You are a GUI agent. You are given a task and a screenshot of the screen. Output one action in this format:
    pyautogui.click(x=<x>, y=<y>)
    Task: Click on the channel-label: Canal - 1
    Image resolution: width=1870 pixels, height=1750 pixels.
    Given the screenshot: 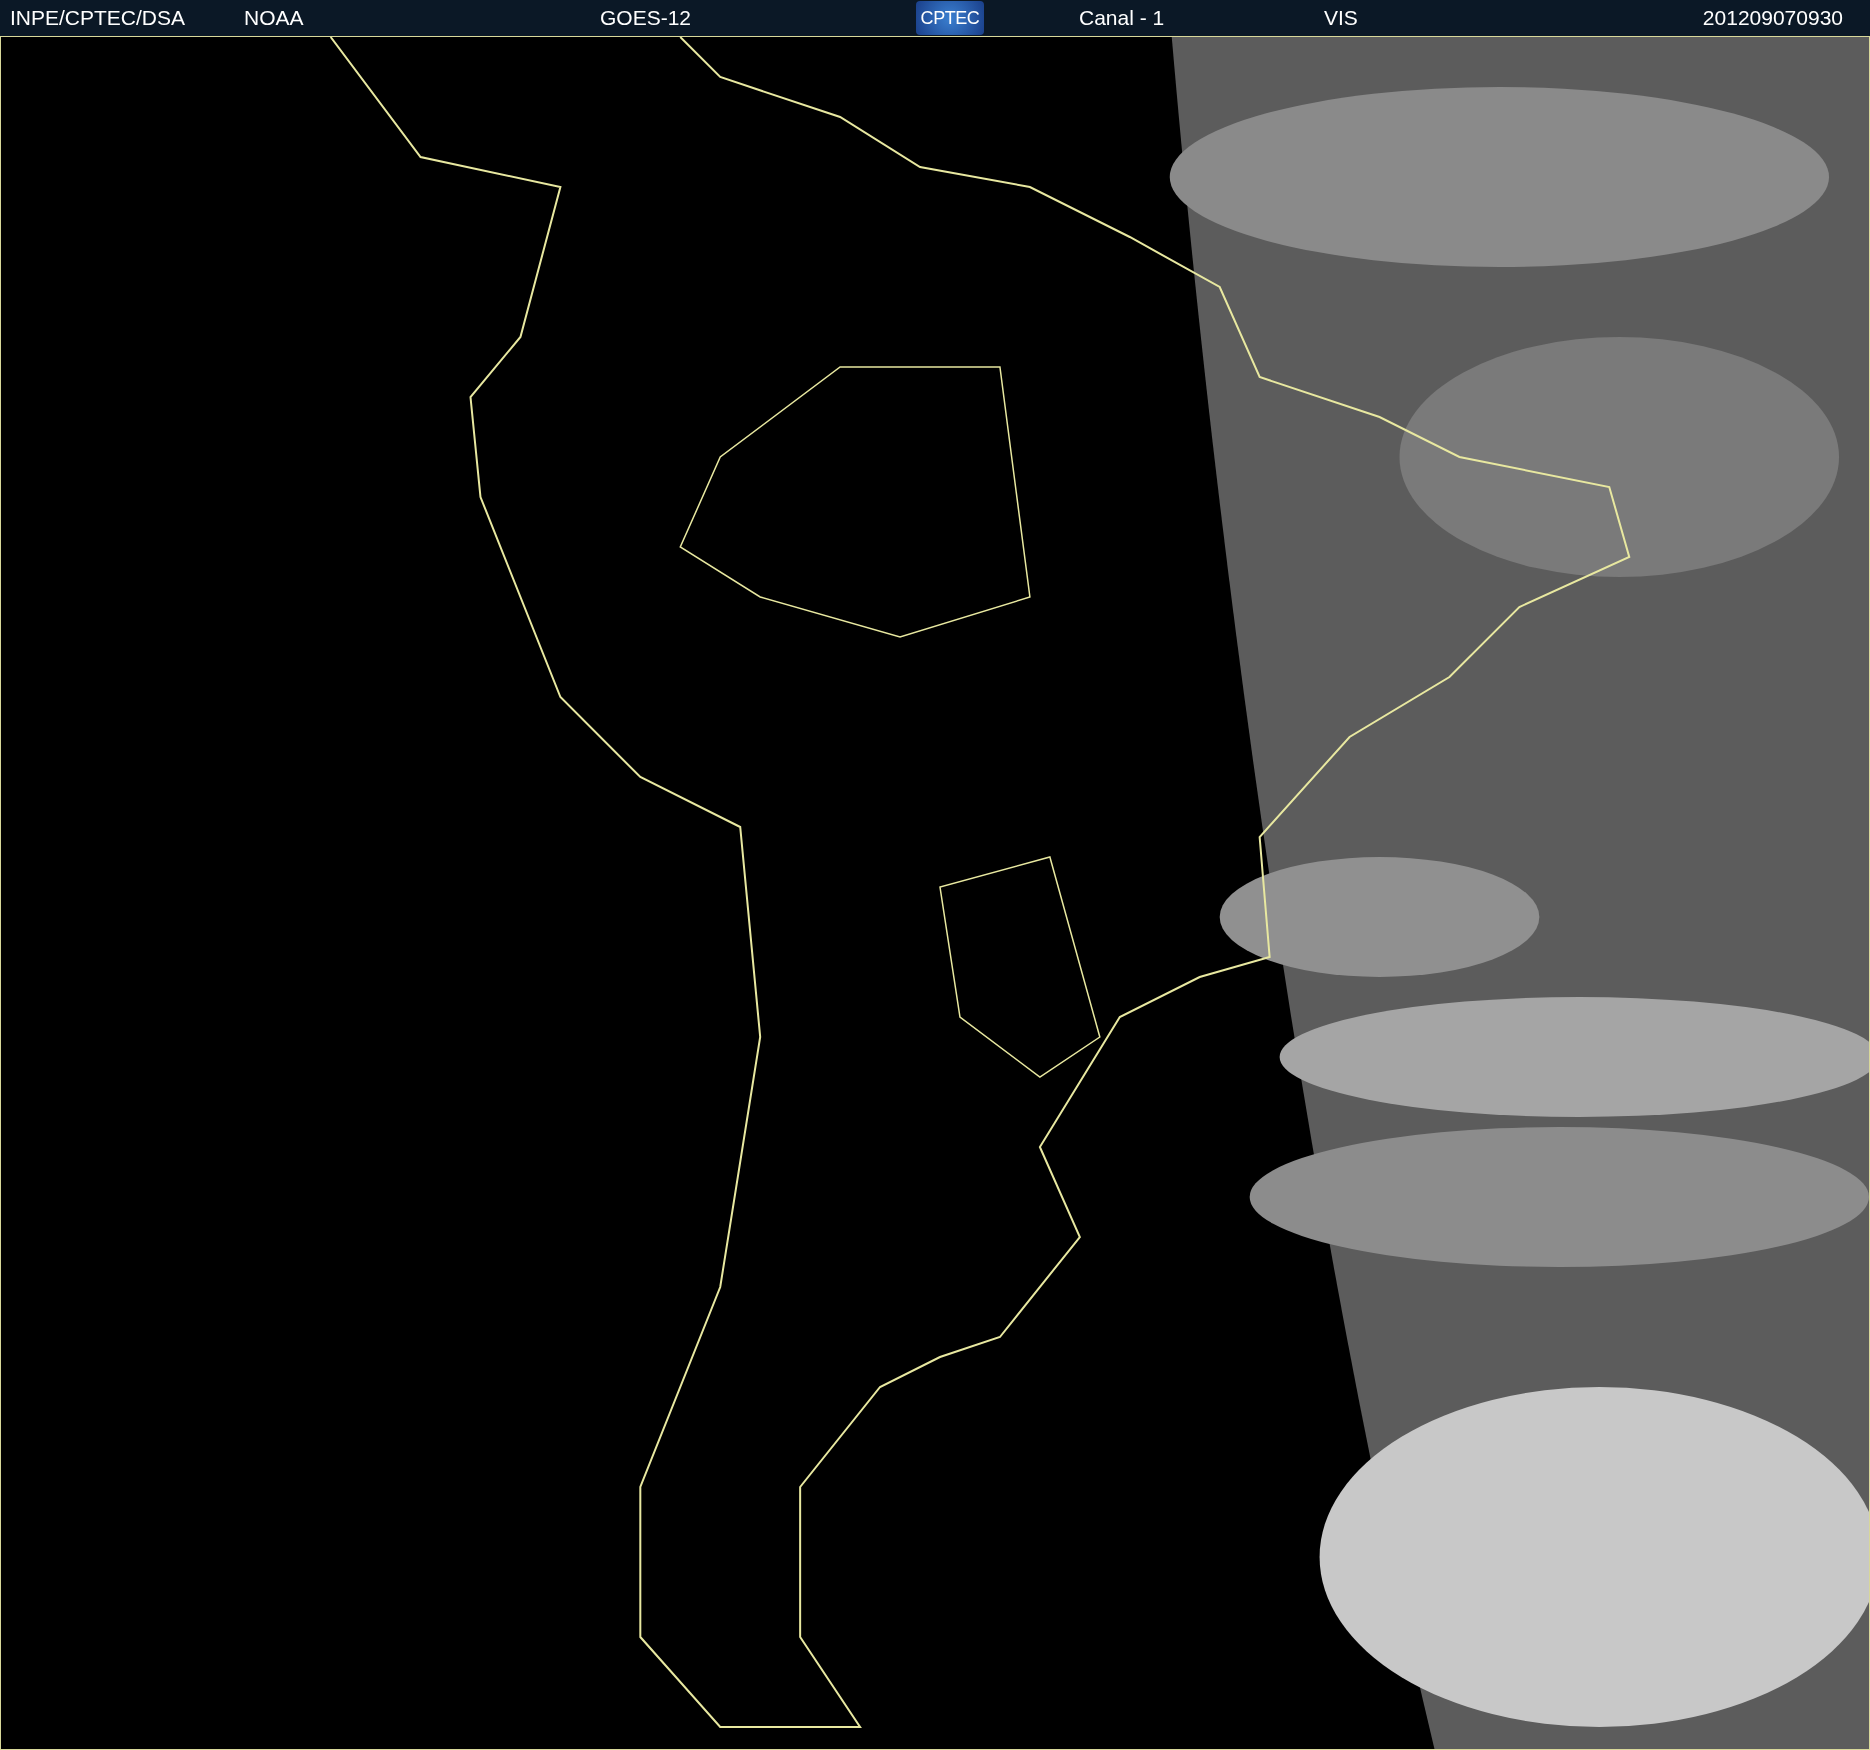 What is the action you would take?
    pyautogui.click(x=1122, y=18)
    